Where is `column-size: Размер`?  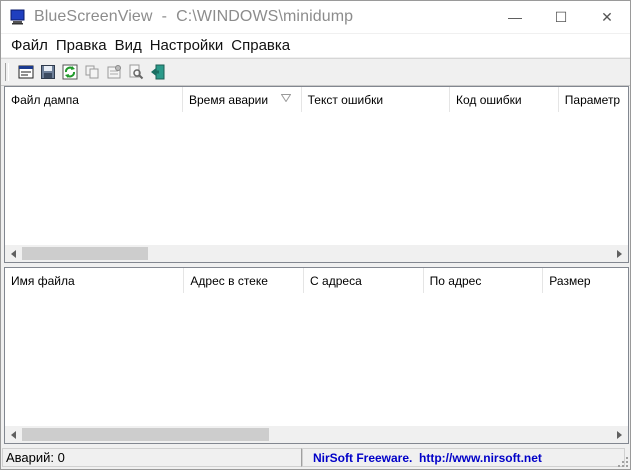 column-size: Размер is located at coordinates (585, 280).